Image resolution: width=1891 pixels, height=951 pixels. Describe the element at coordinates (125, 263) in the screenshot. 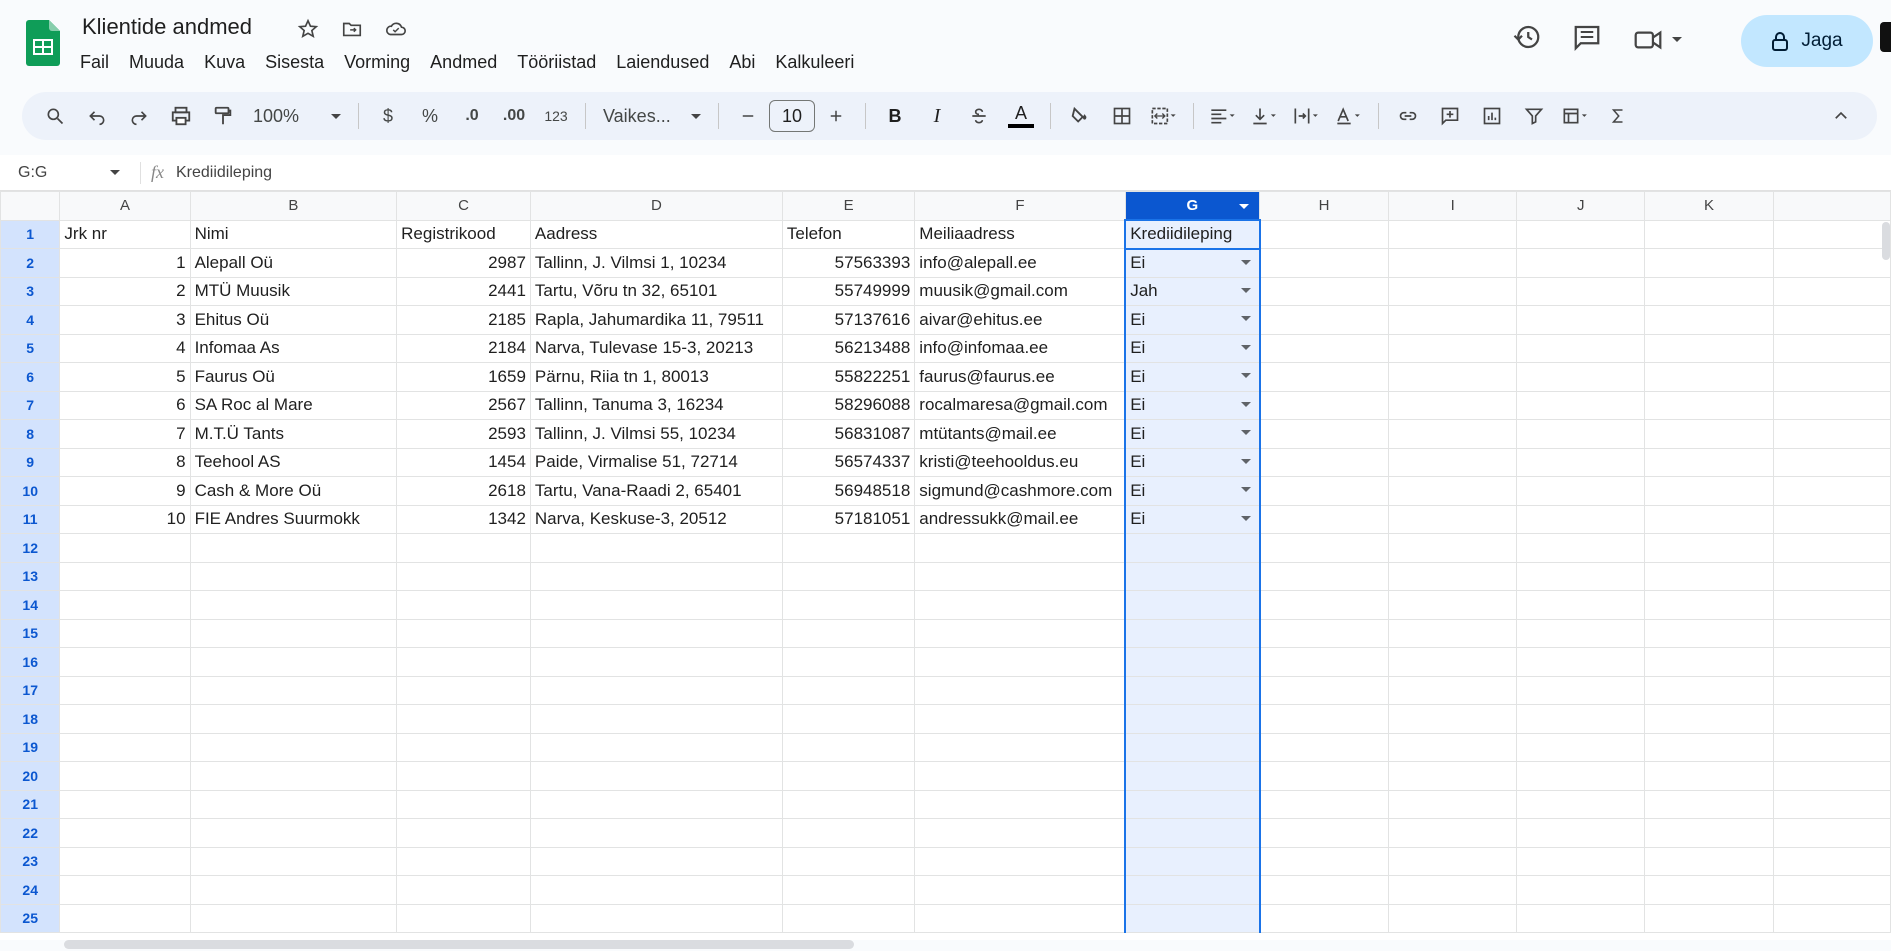

I see `cell: 1` at that location.